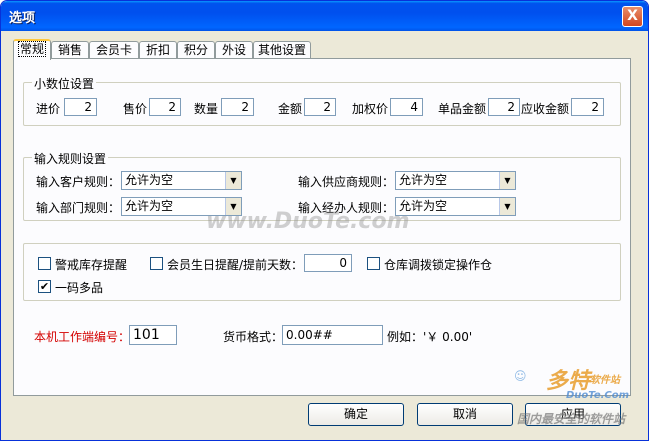 This screenshot has height=441, width=649. Describe the element at coordinates (156, 263) in the screenshot. I see `birthday-reminder-checkbox` at that location.